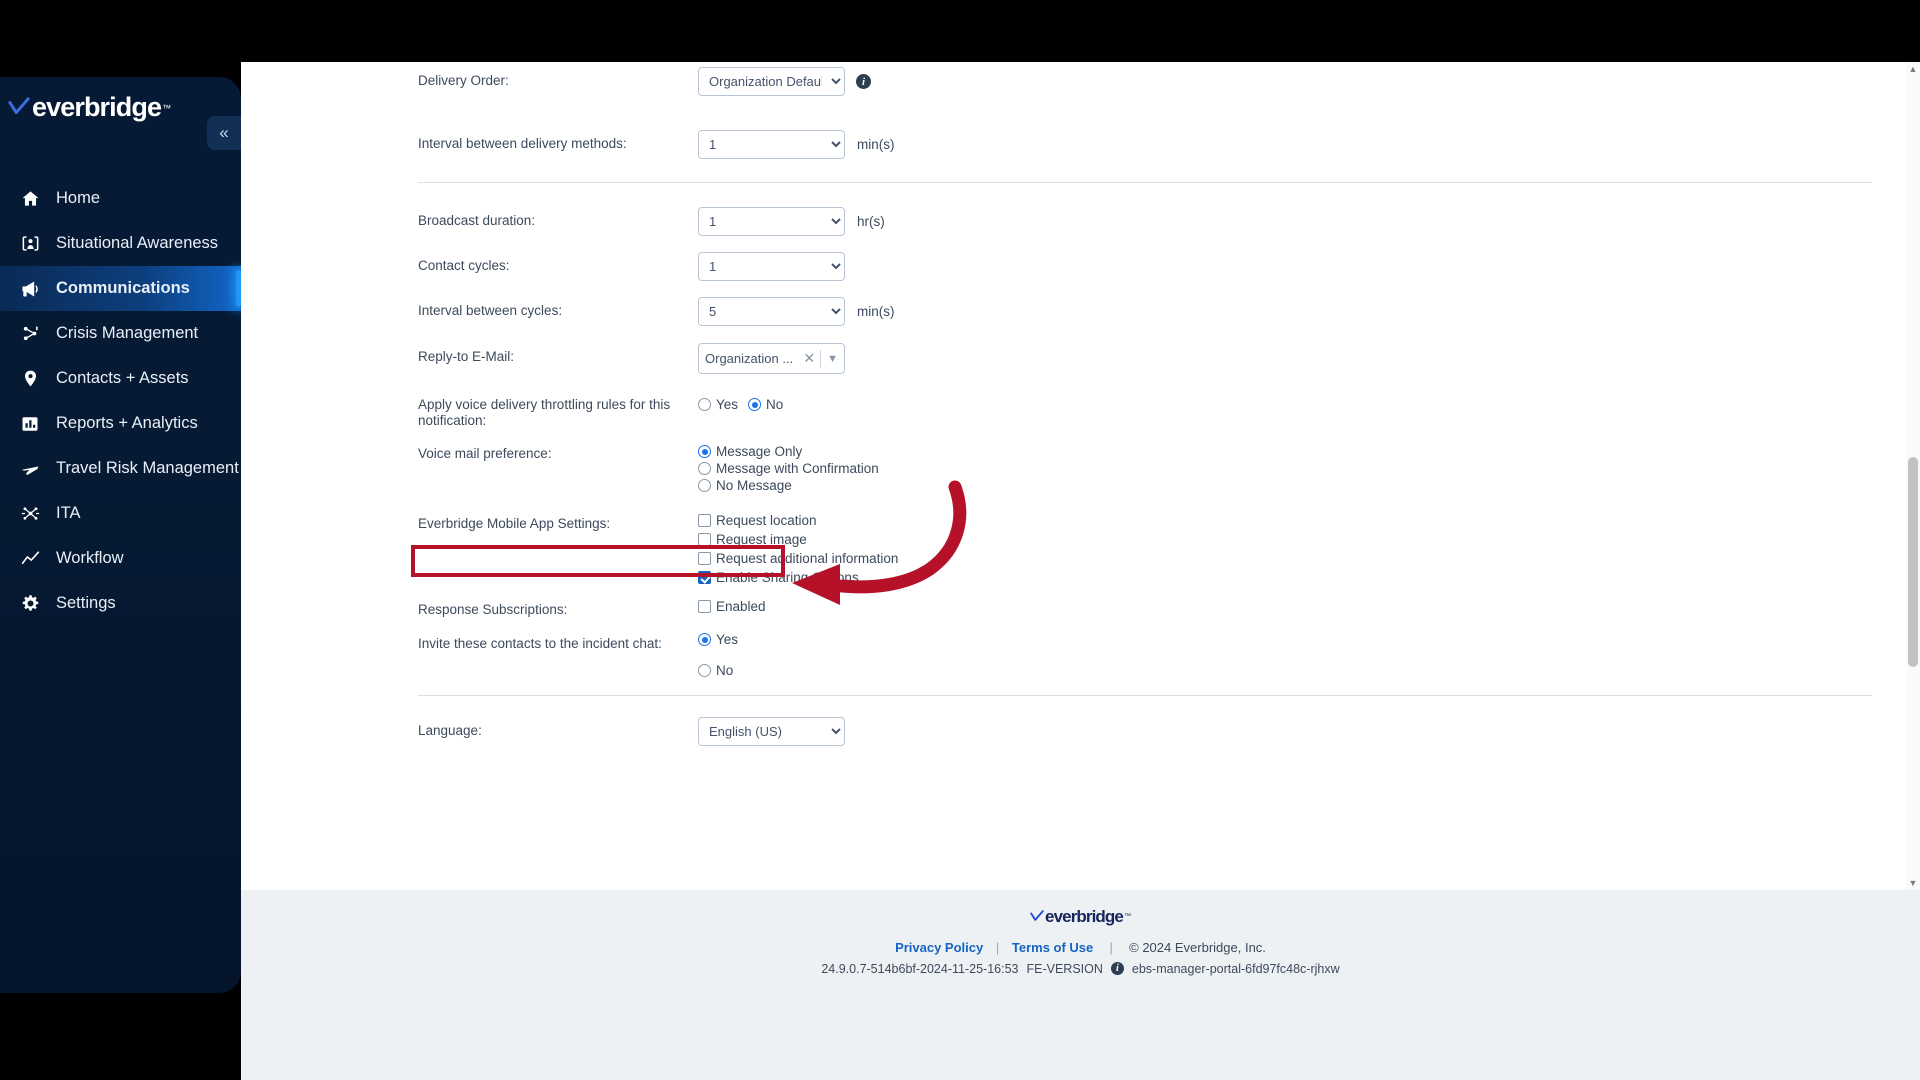 The height and width of the screenshot is (1080, 1920). What do you see at coordinates (137, 243) in the screenshot?
I see `sidebar-item-label: Situational Awareness` at bounding box center [137, 243].